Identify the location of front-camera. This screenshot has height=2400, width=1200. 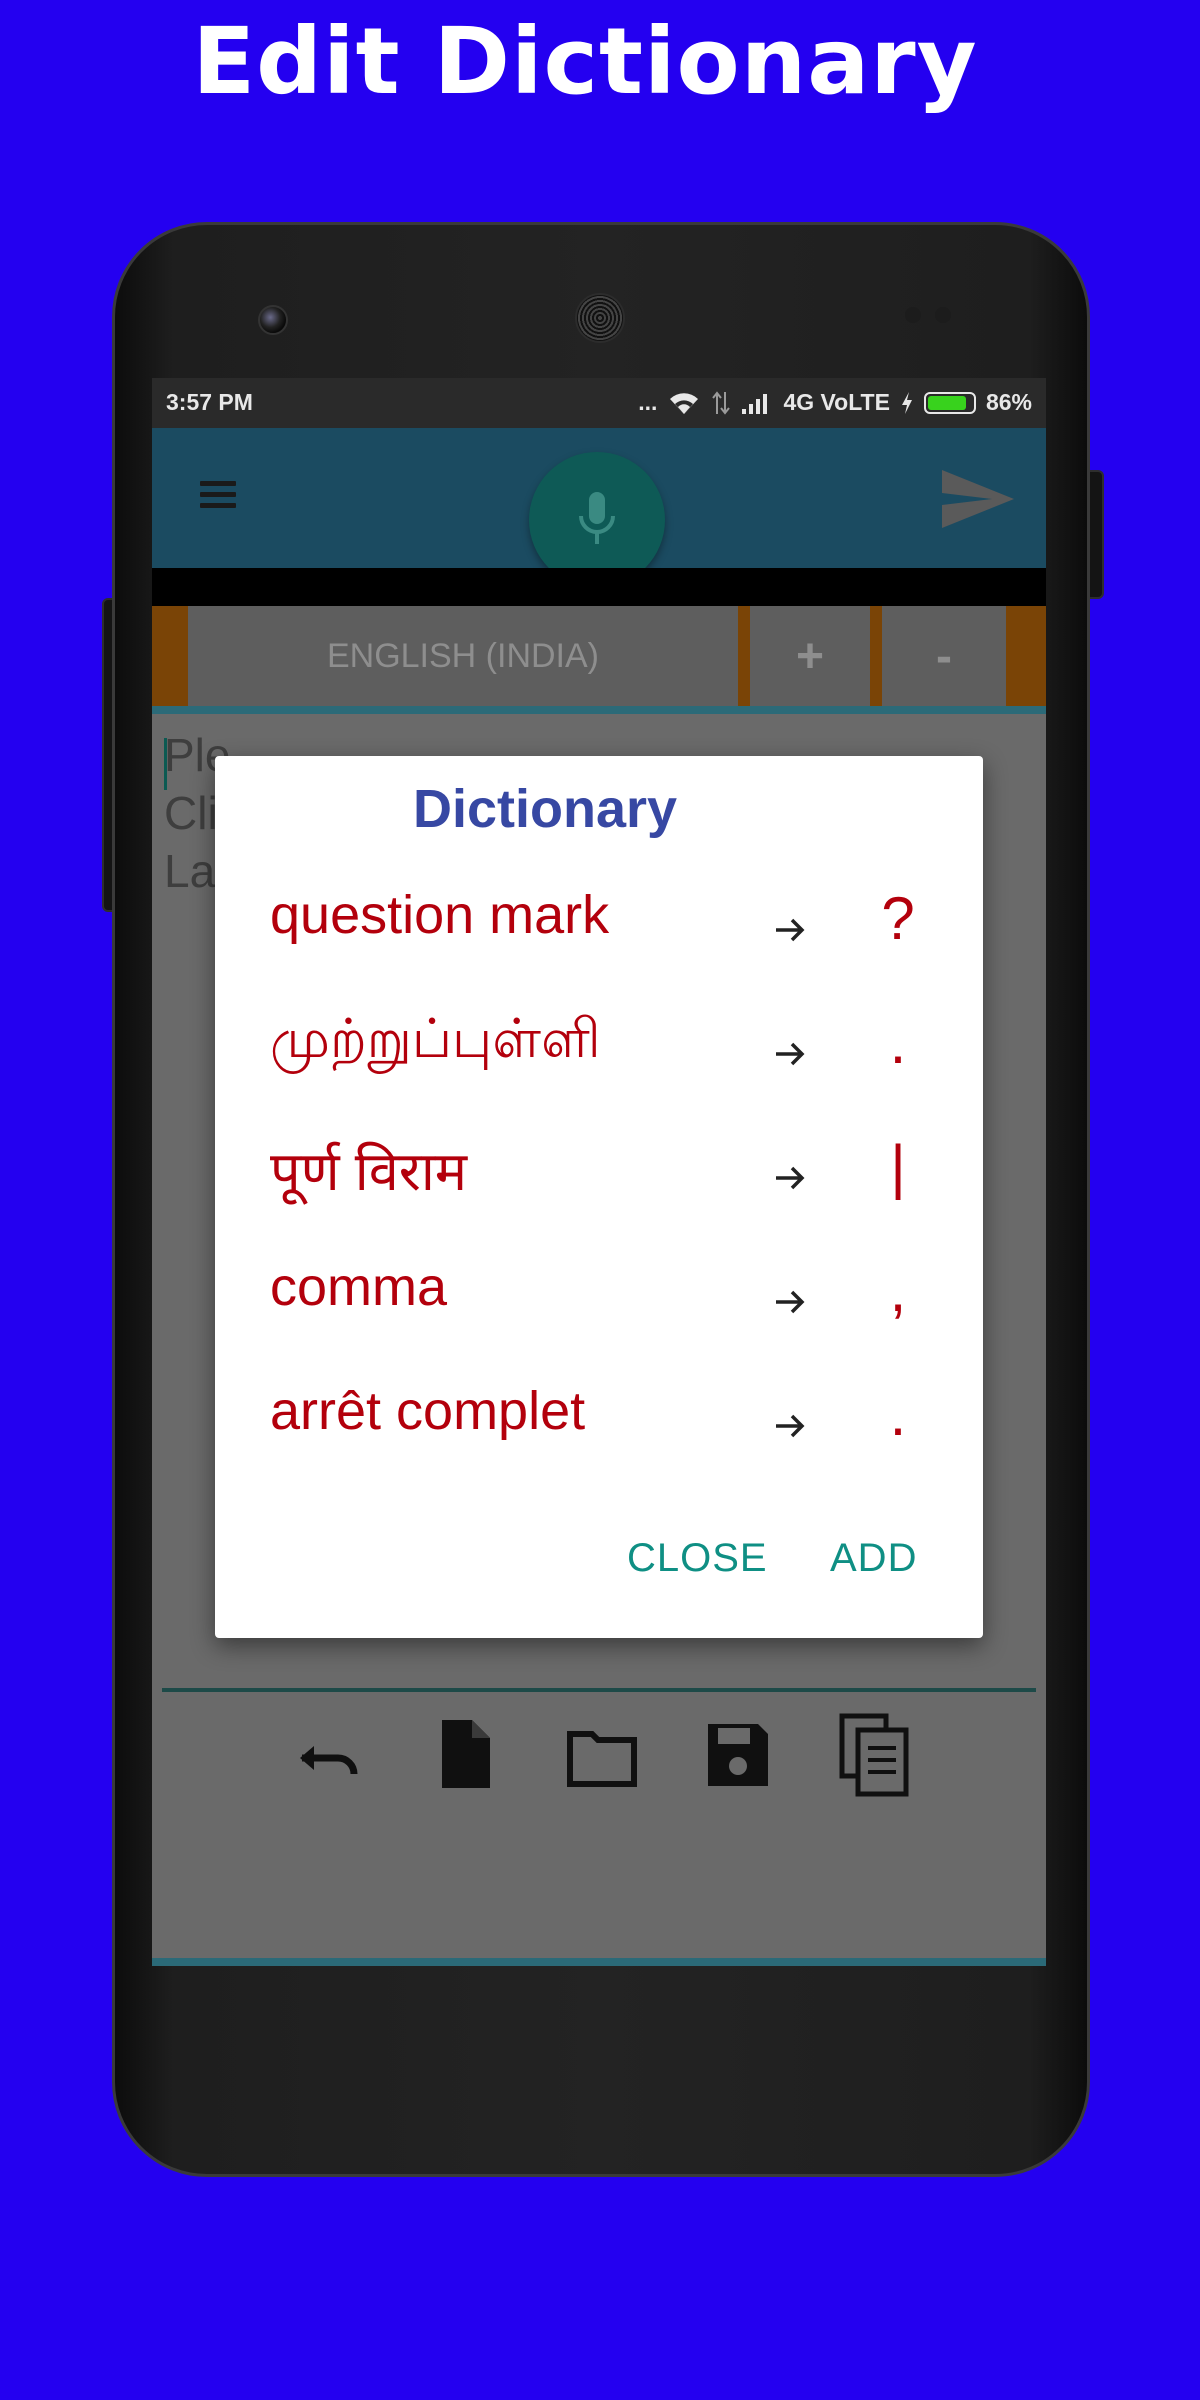
(273, 320).